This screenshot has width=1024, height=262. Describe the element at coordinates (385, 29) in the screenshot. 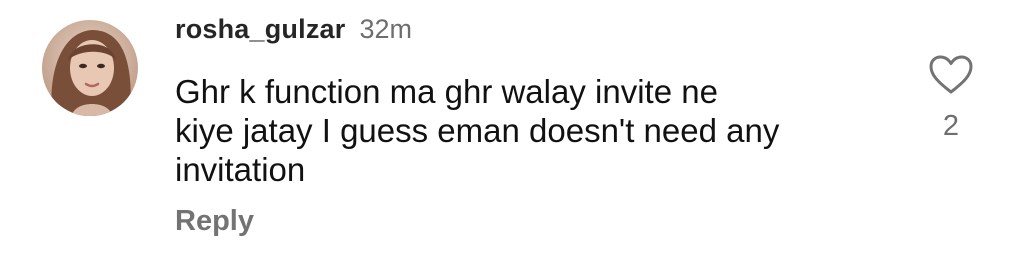

I see `timestamp: 32m` at that location.